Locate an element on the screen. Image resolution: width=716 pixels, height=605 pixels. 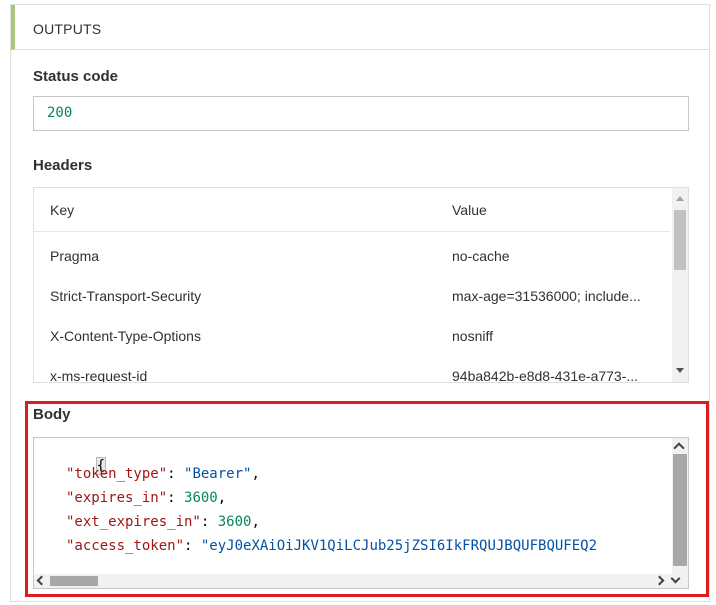
header-key: x-ms-request-id is located at coordinates (99, 375).